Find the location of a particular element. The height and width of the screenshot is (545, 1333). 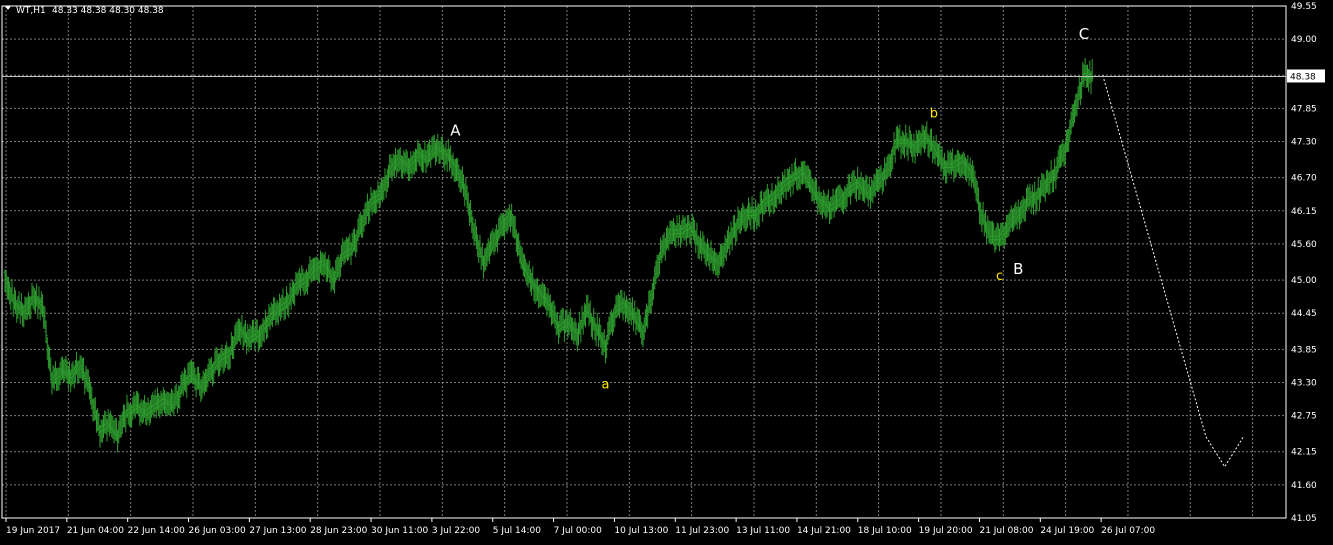

wave-label-B: B is located at coordinates (1018, 269).